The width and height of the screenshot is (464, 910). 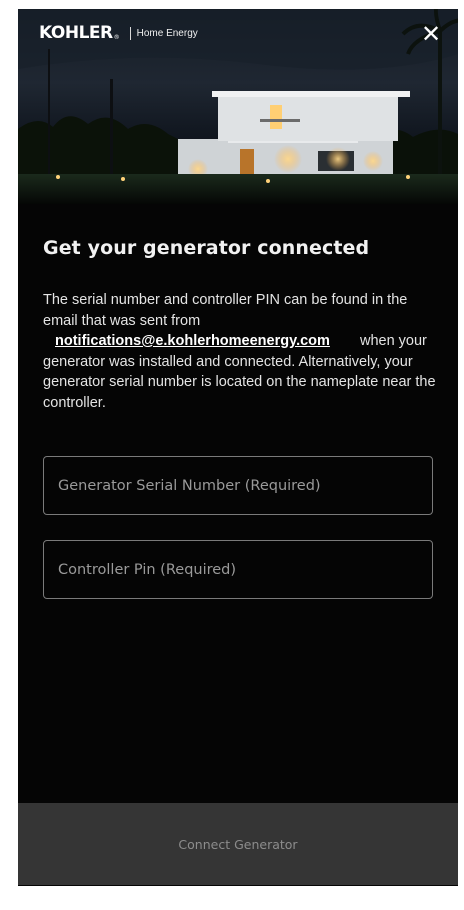 I want to click on registered-mark: ®, so click(x=116, y=37).